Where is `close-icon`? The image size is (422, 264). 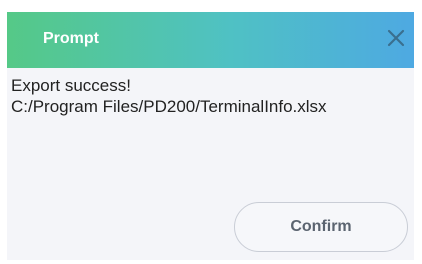 close-icon is located at coordinates (396, 38).